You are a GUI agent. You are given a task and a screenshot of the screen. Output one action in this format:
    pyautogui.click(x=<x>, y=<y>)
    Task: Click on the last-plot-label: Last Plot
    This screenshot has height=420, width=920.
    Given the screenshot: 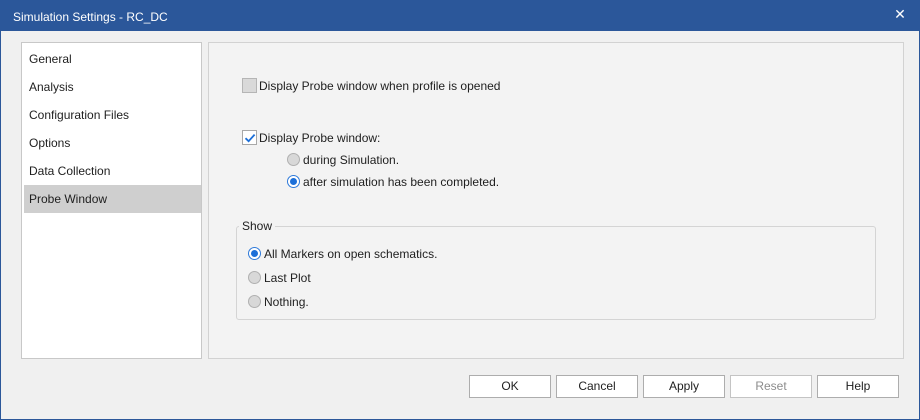 What is the action you would take?
    pyautogui.click(x=287, y=278)
    